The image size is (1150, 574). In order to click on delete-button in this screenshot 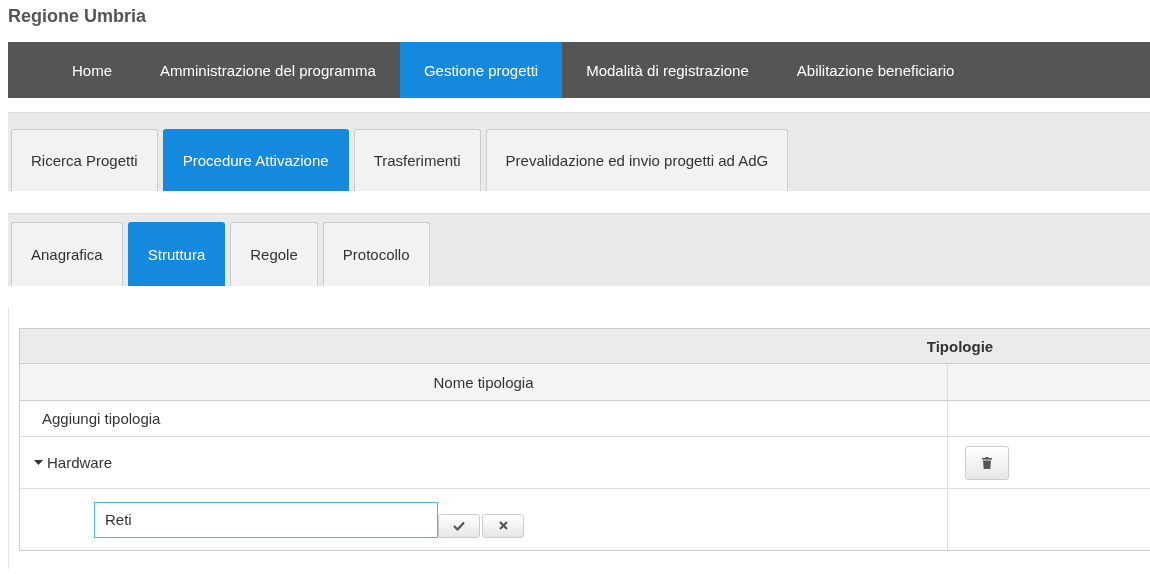, I will do `click(987, 462)`.